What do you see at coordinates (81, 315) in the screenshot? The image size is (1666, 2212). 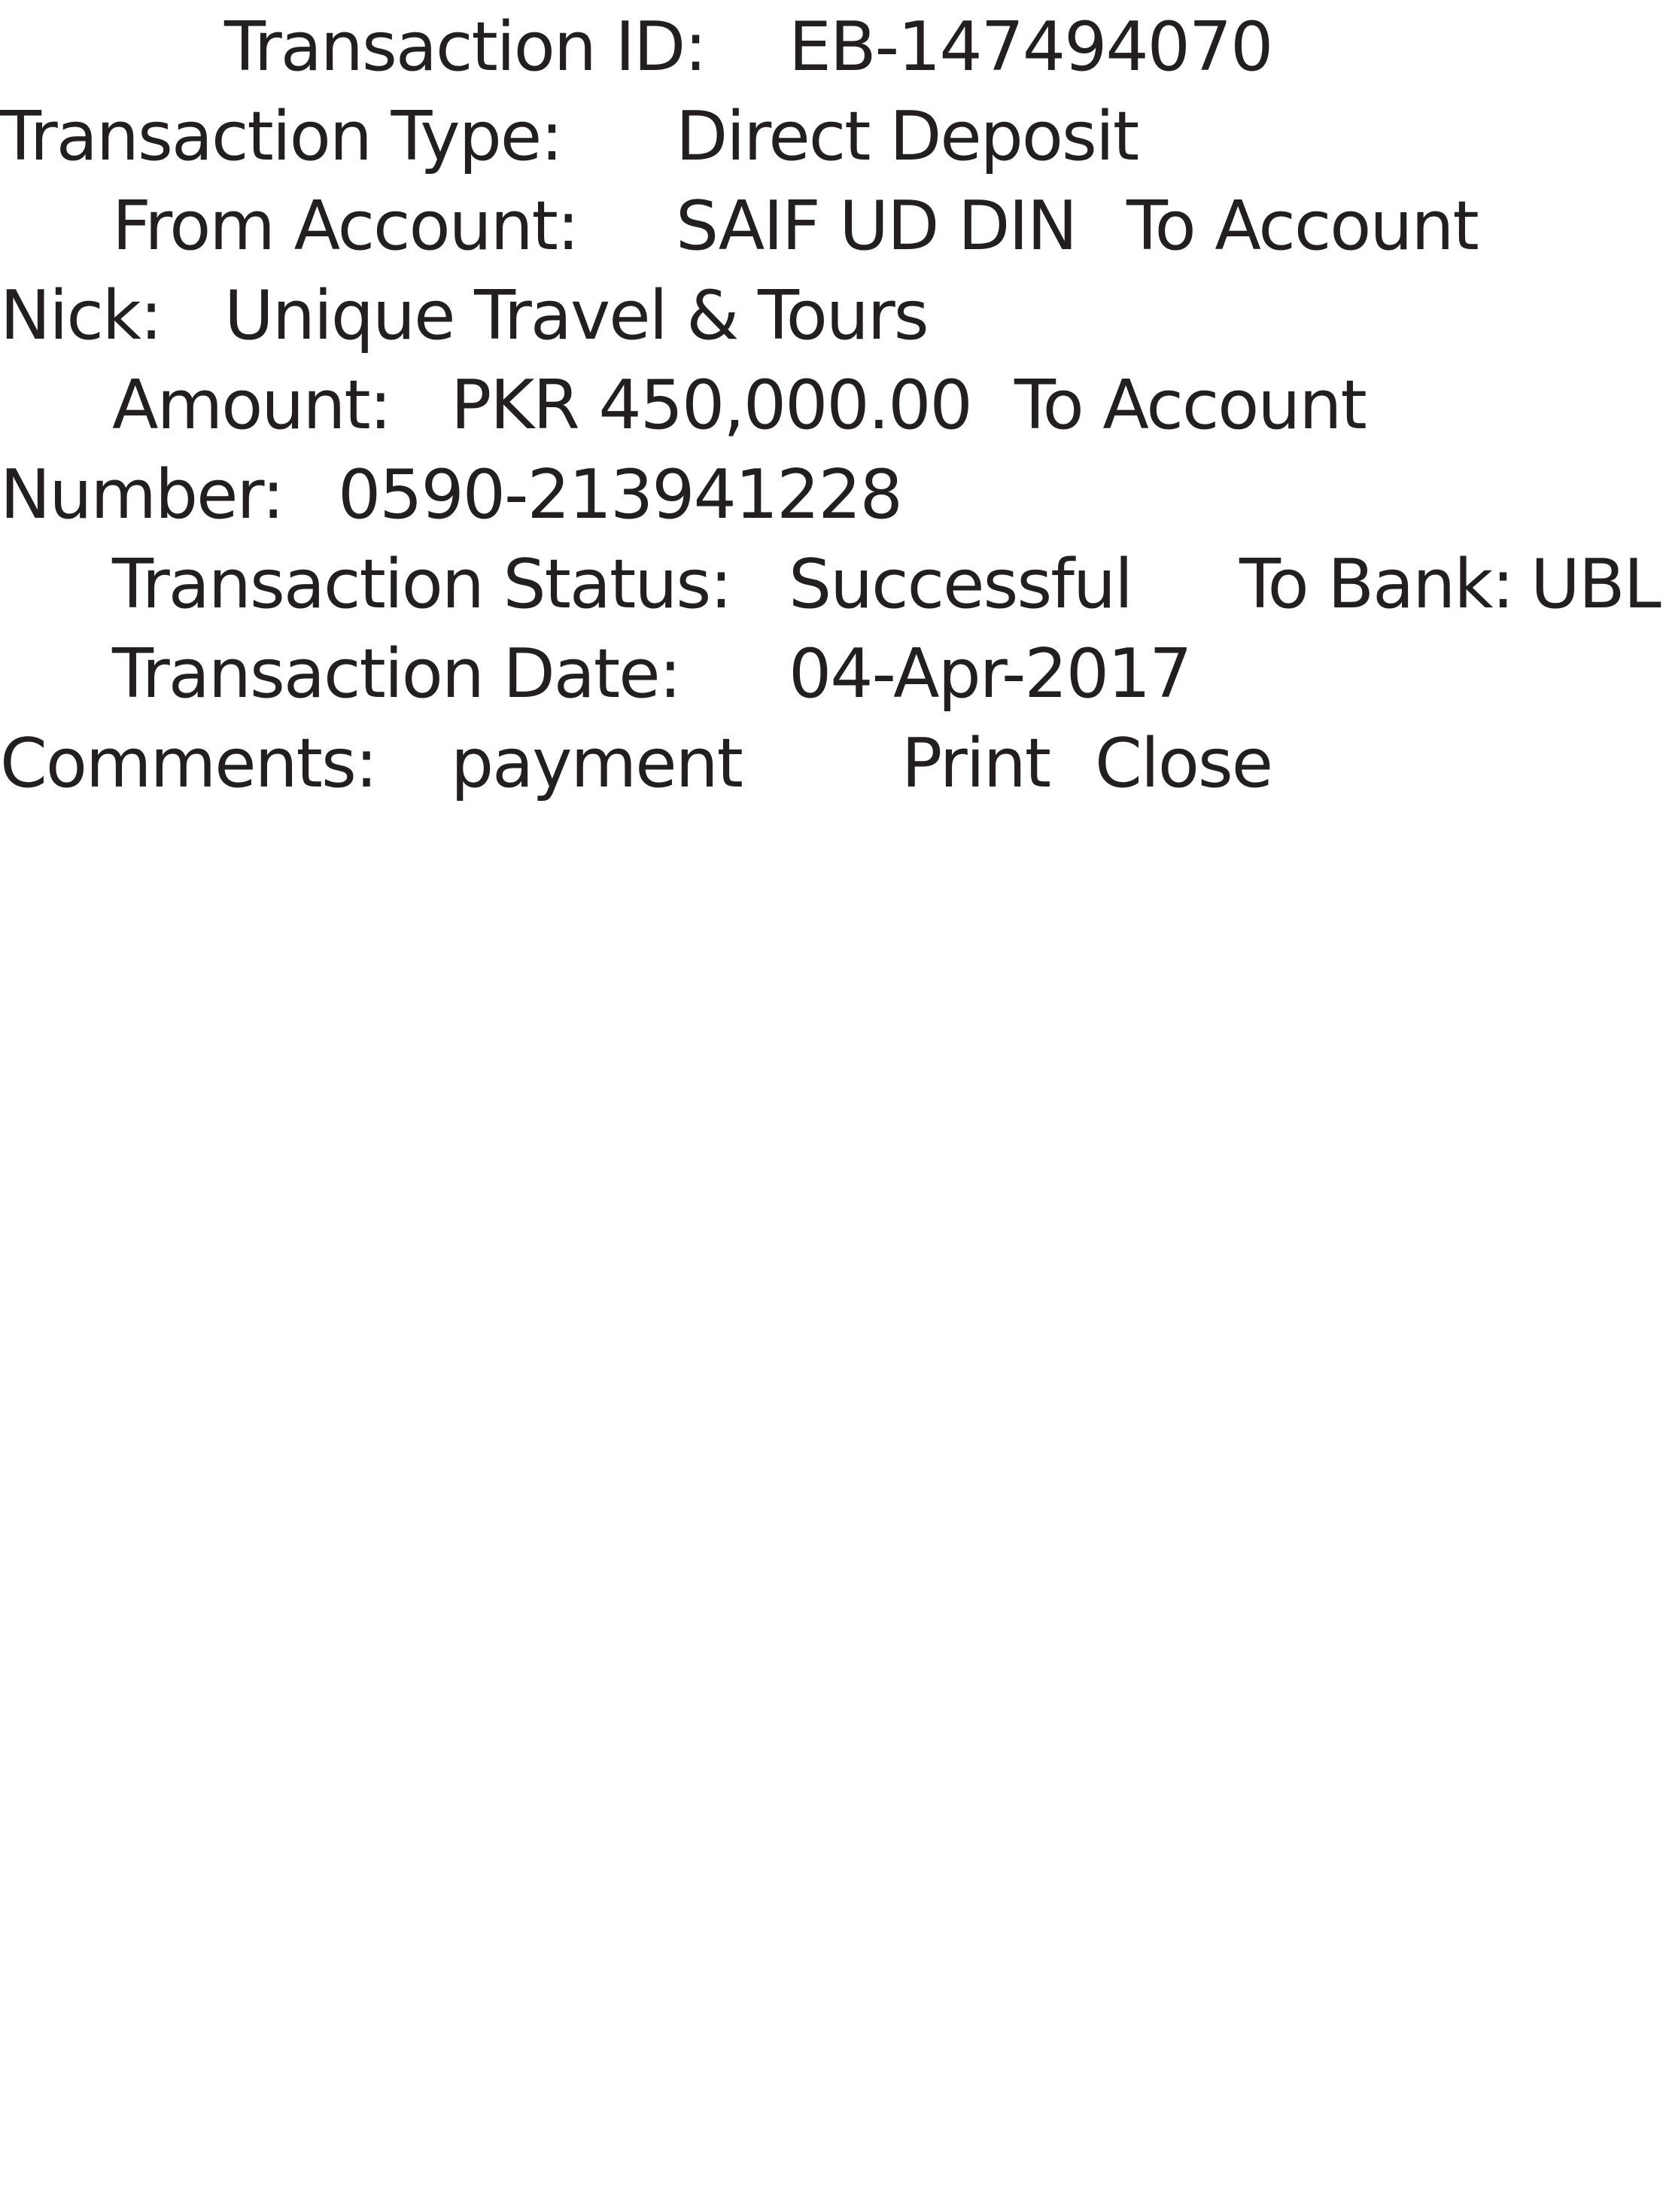 I see `to-account-nick-label-part2: Nick:` at bounding box center [81, 315].